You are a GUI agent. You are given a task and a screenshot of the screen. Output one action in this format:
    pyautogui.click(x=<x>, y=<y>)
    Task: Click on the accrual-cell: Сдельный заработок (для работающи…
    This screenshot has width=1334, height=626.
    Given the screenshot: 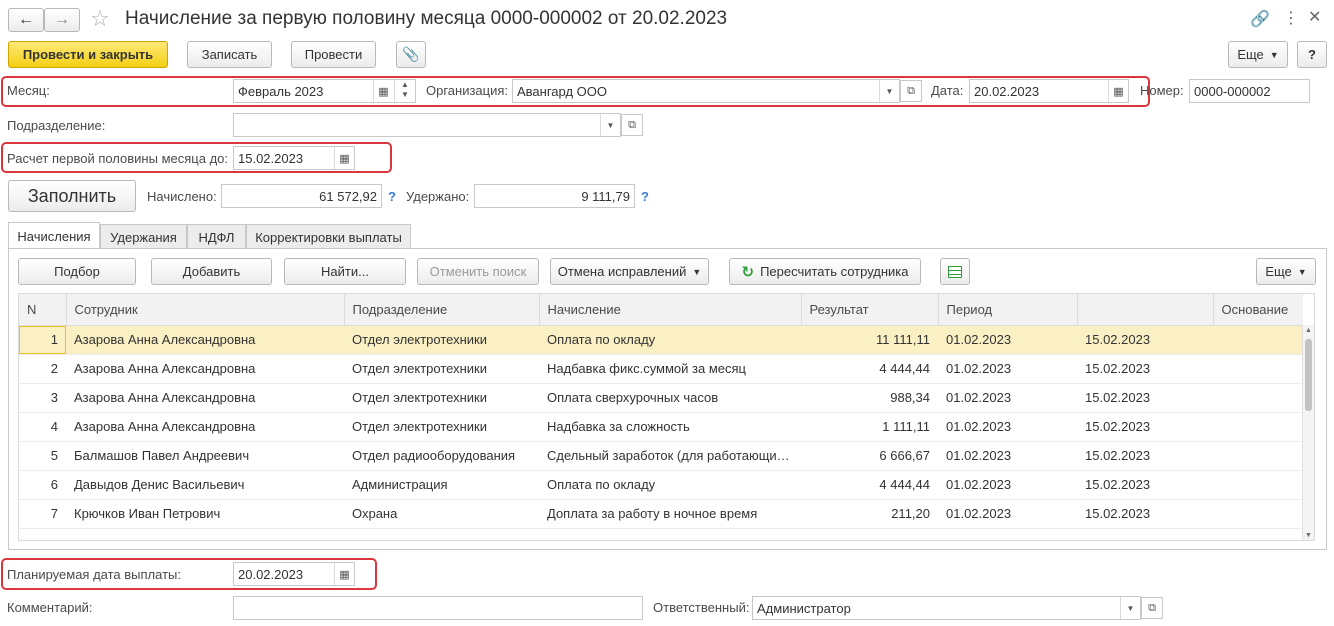 What is the action you would take?
    pyautogui.click(x=670, y=456)
    